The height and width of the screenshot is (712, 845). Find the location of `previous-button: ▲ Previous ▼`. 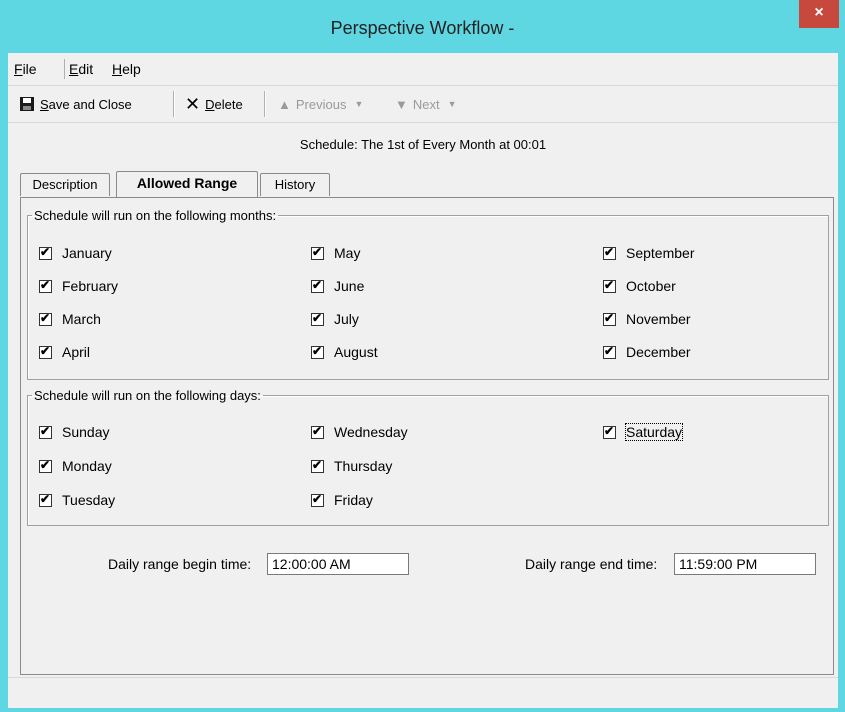

previous-button: ▲ Previous ▼ is located at coordinates (320, 104).